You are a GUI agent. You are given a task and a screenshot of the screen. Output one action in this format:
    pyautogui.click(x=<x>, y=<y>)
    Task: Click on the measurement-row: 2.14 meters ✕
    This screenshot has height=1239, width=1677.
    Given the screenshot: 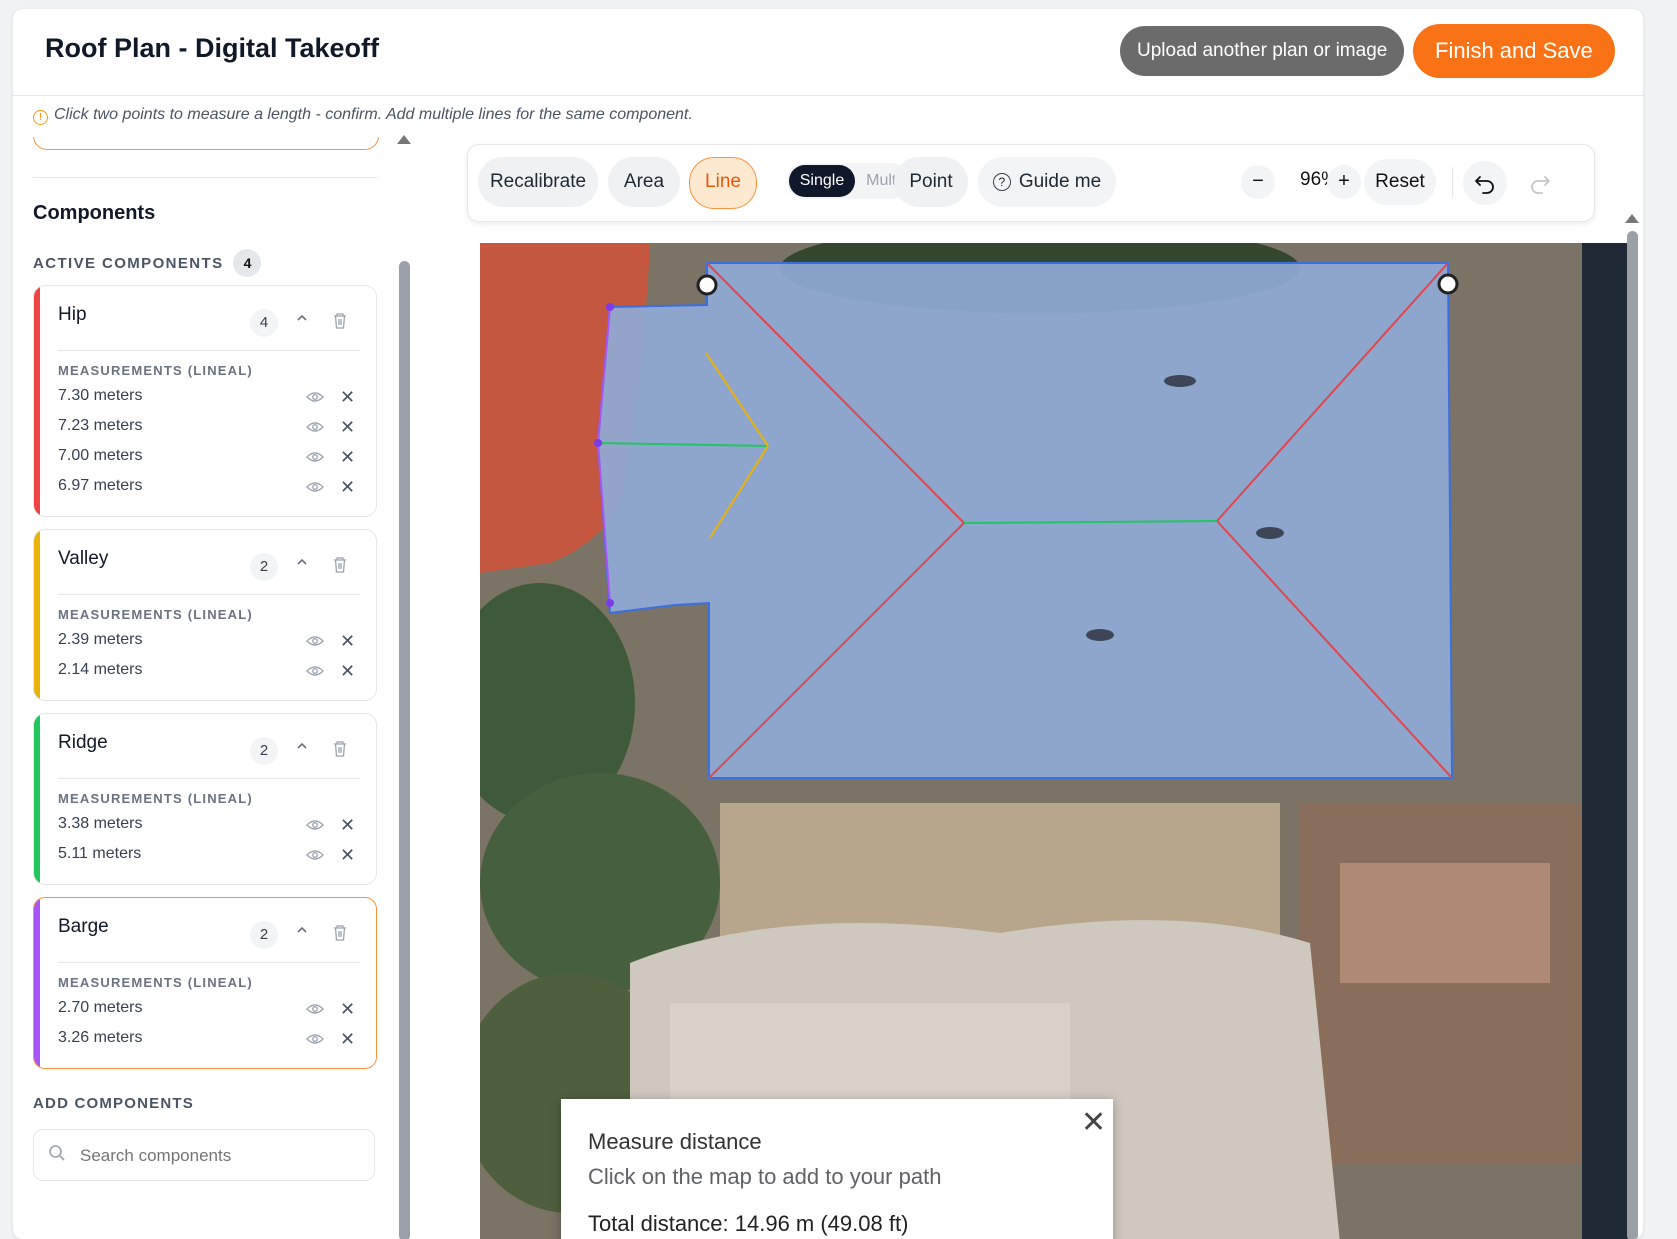 What is the action you would take?
    pyautogui.click(x=208, y=671)
    